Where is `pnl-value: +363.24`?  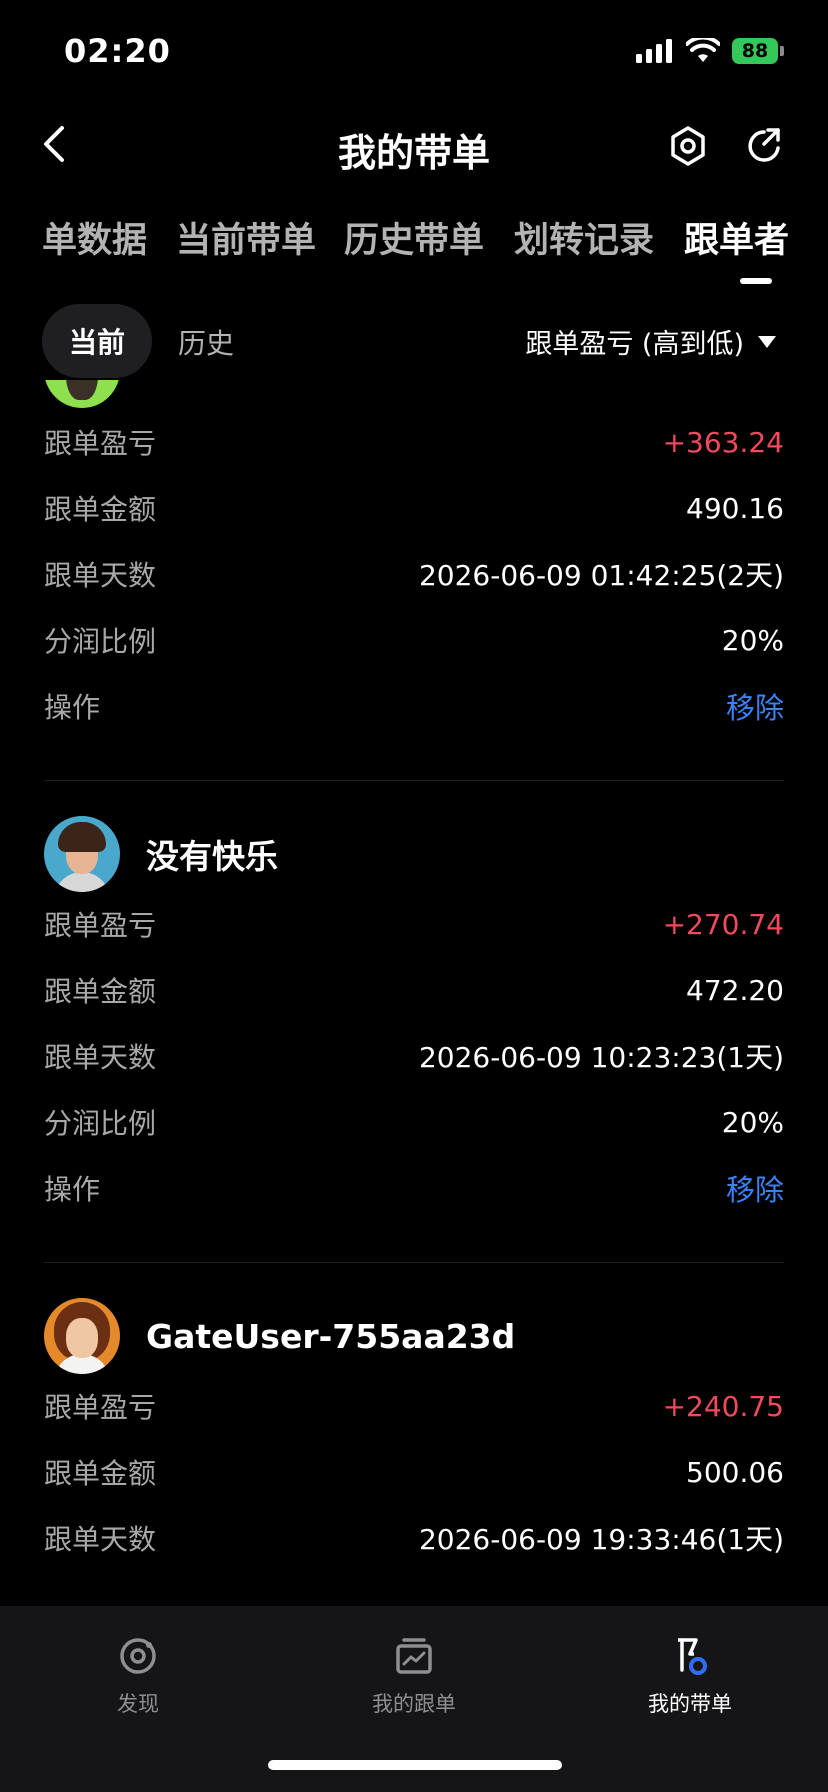
pnl-value: +363.24 is located at coordinates (723, 442).